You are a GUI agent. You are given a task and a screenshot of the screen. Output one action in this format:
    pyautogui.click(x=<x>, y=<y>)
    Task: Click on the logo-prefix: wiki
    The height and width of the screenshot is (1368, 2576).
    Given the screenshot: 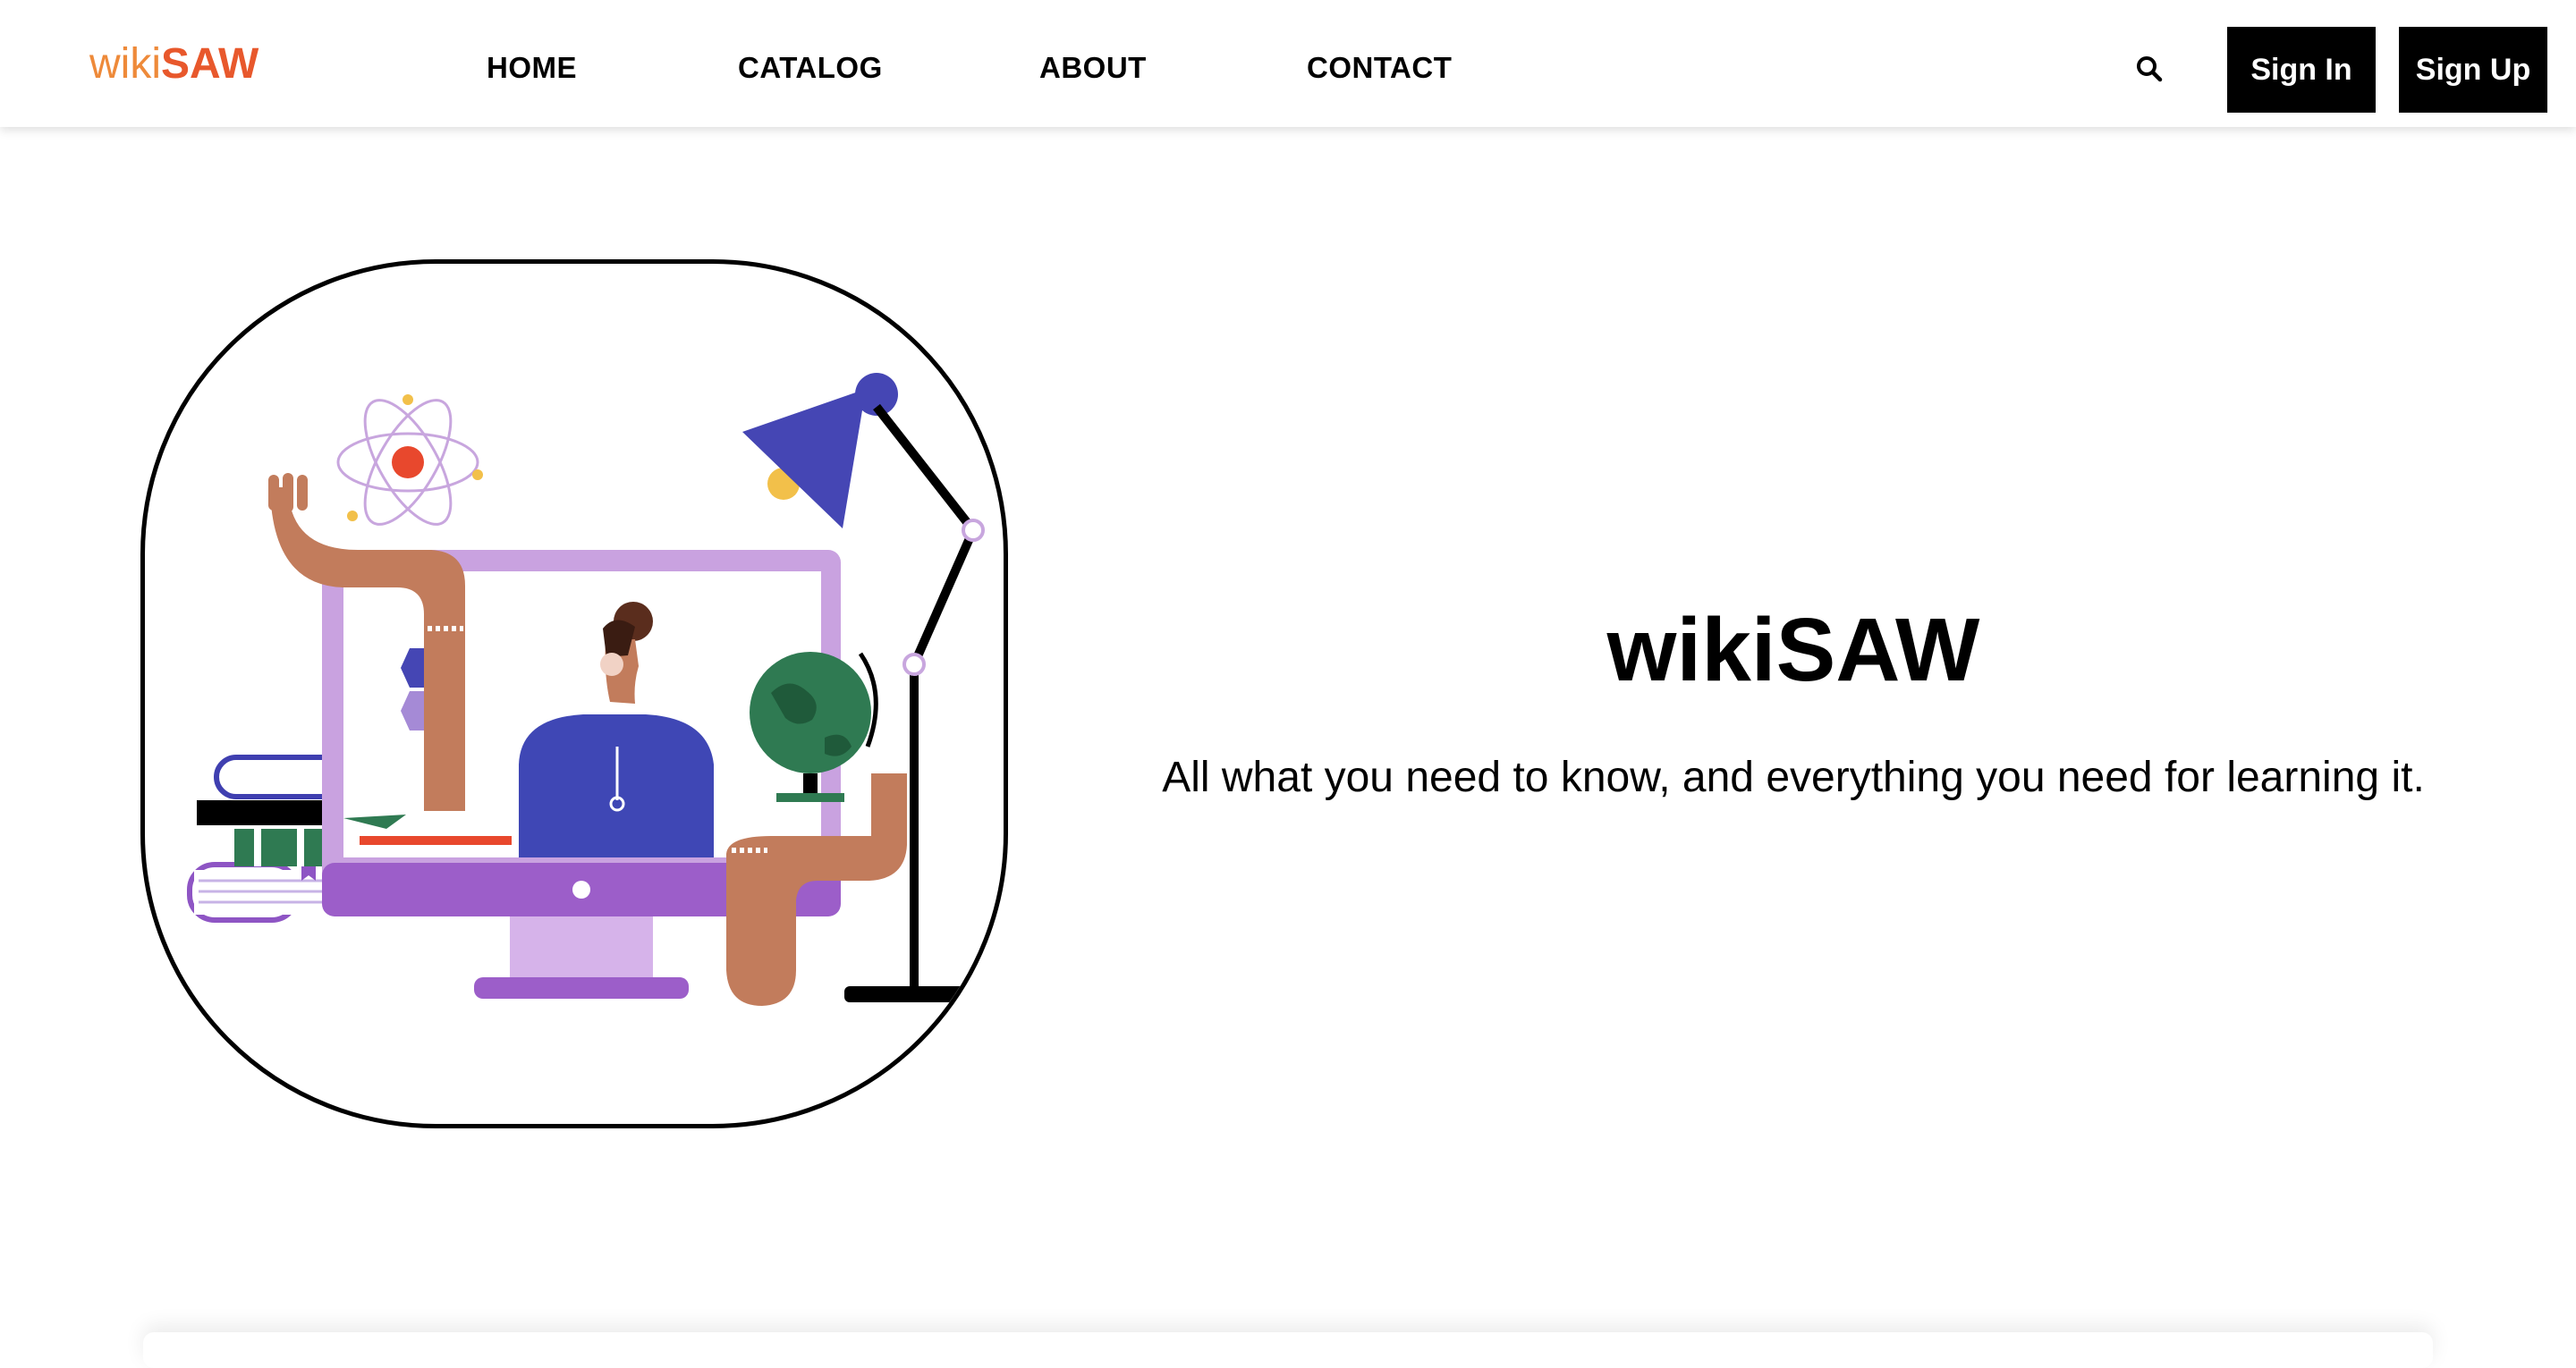 What is the action you would take?
    pyautogui.click(x=125, y=64)
    